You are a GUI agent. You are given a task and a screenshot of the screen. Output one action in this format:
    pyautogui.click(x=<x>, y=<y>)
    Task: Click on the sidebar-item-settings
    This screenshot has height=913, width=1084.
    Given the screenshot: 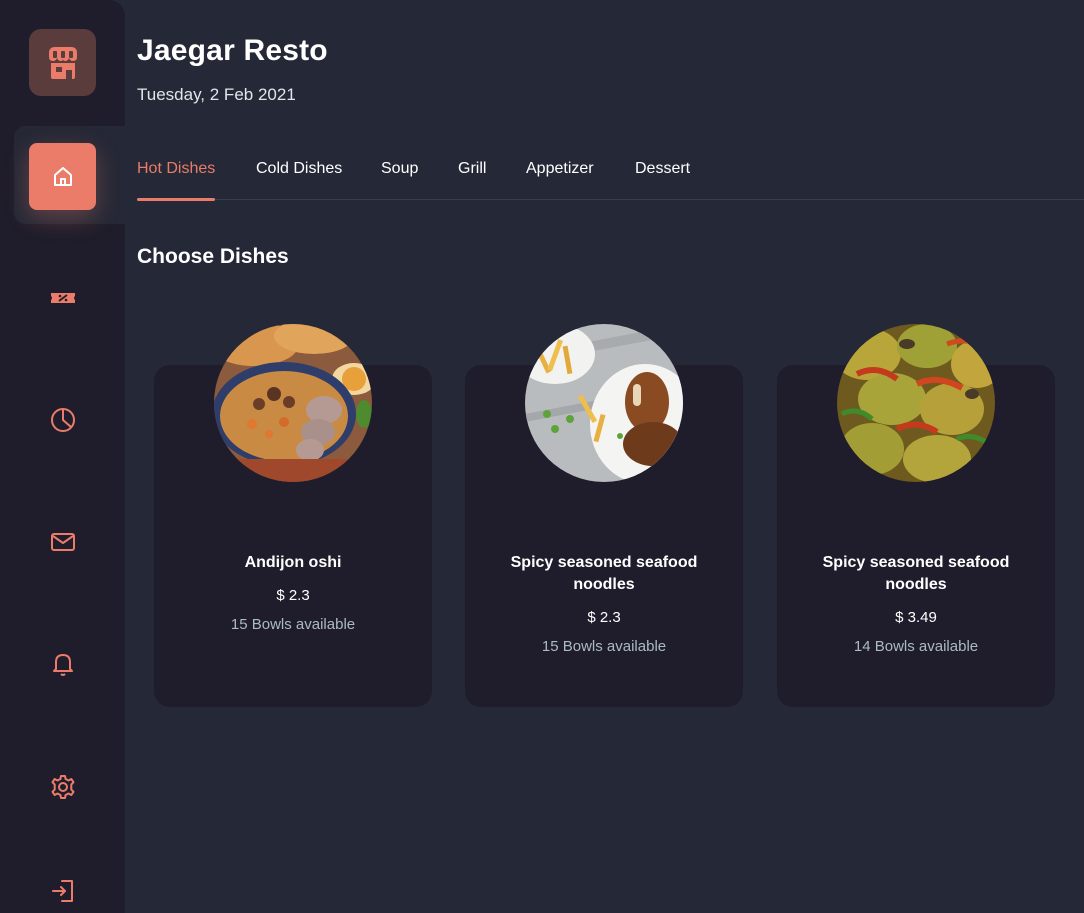 What is the action you would take?
    pyautogui.click(x=62, y=786)
    